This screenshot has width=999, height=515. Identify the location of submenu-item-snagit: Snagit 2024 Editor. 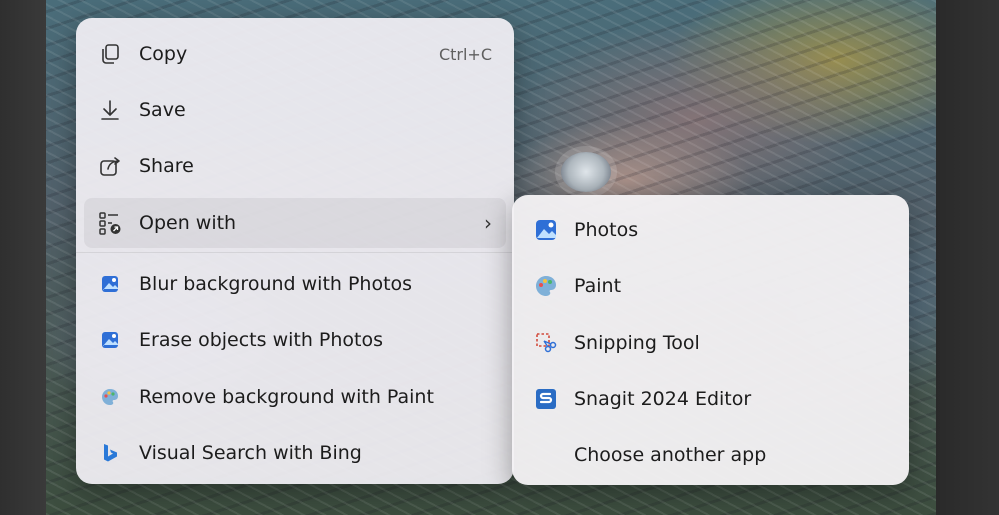
(710, 399).